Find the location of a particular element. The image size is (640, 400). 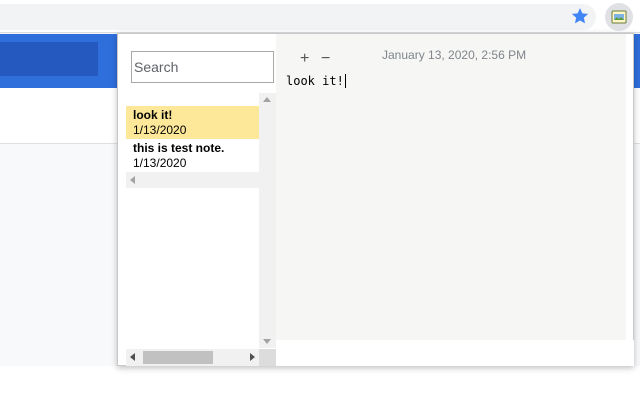

note-body-text: look it! is located at coordinates (316, 81).